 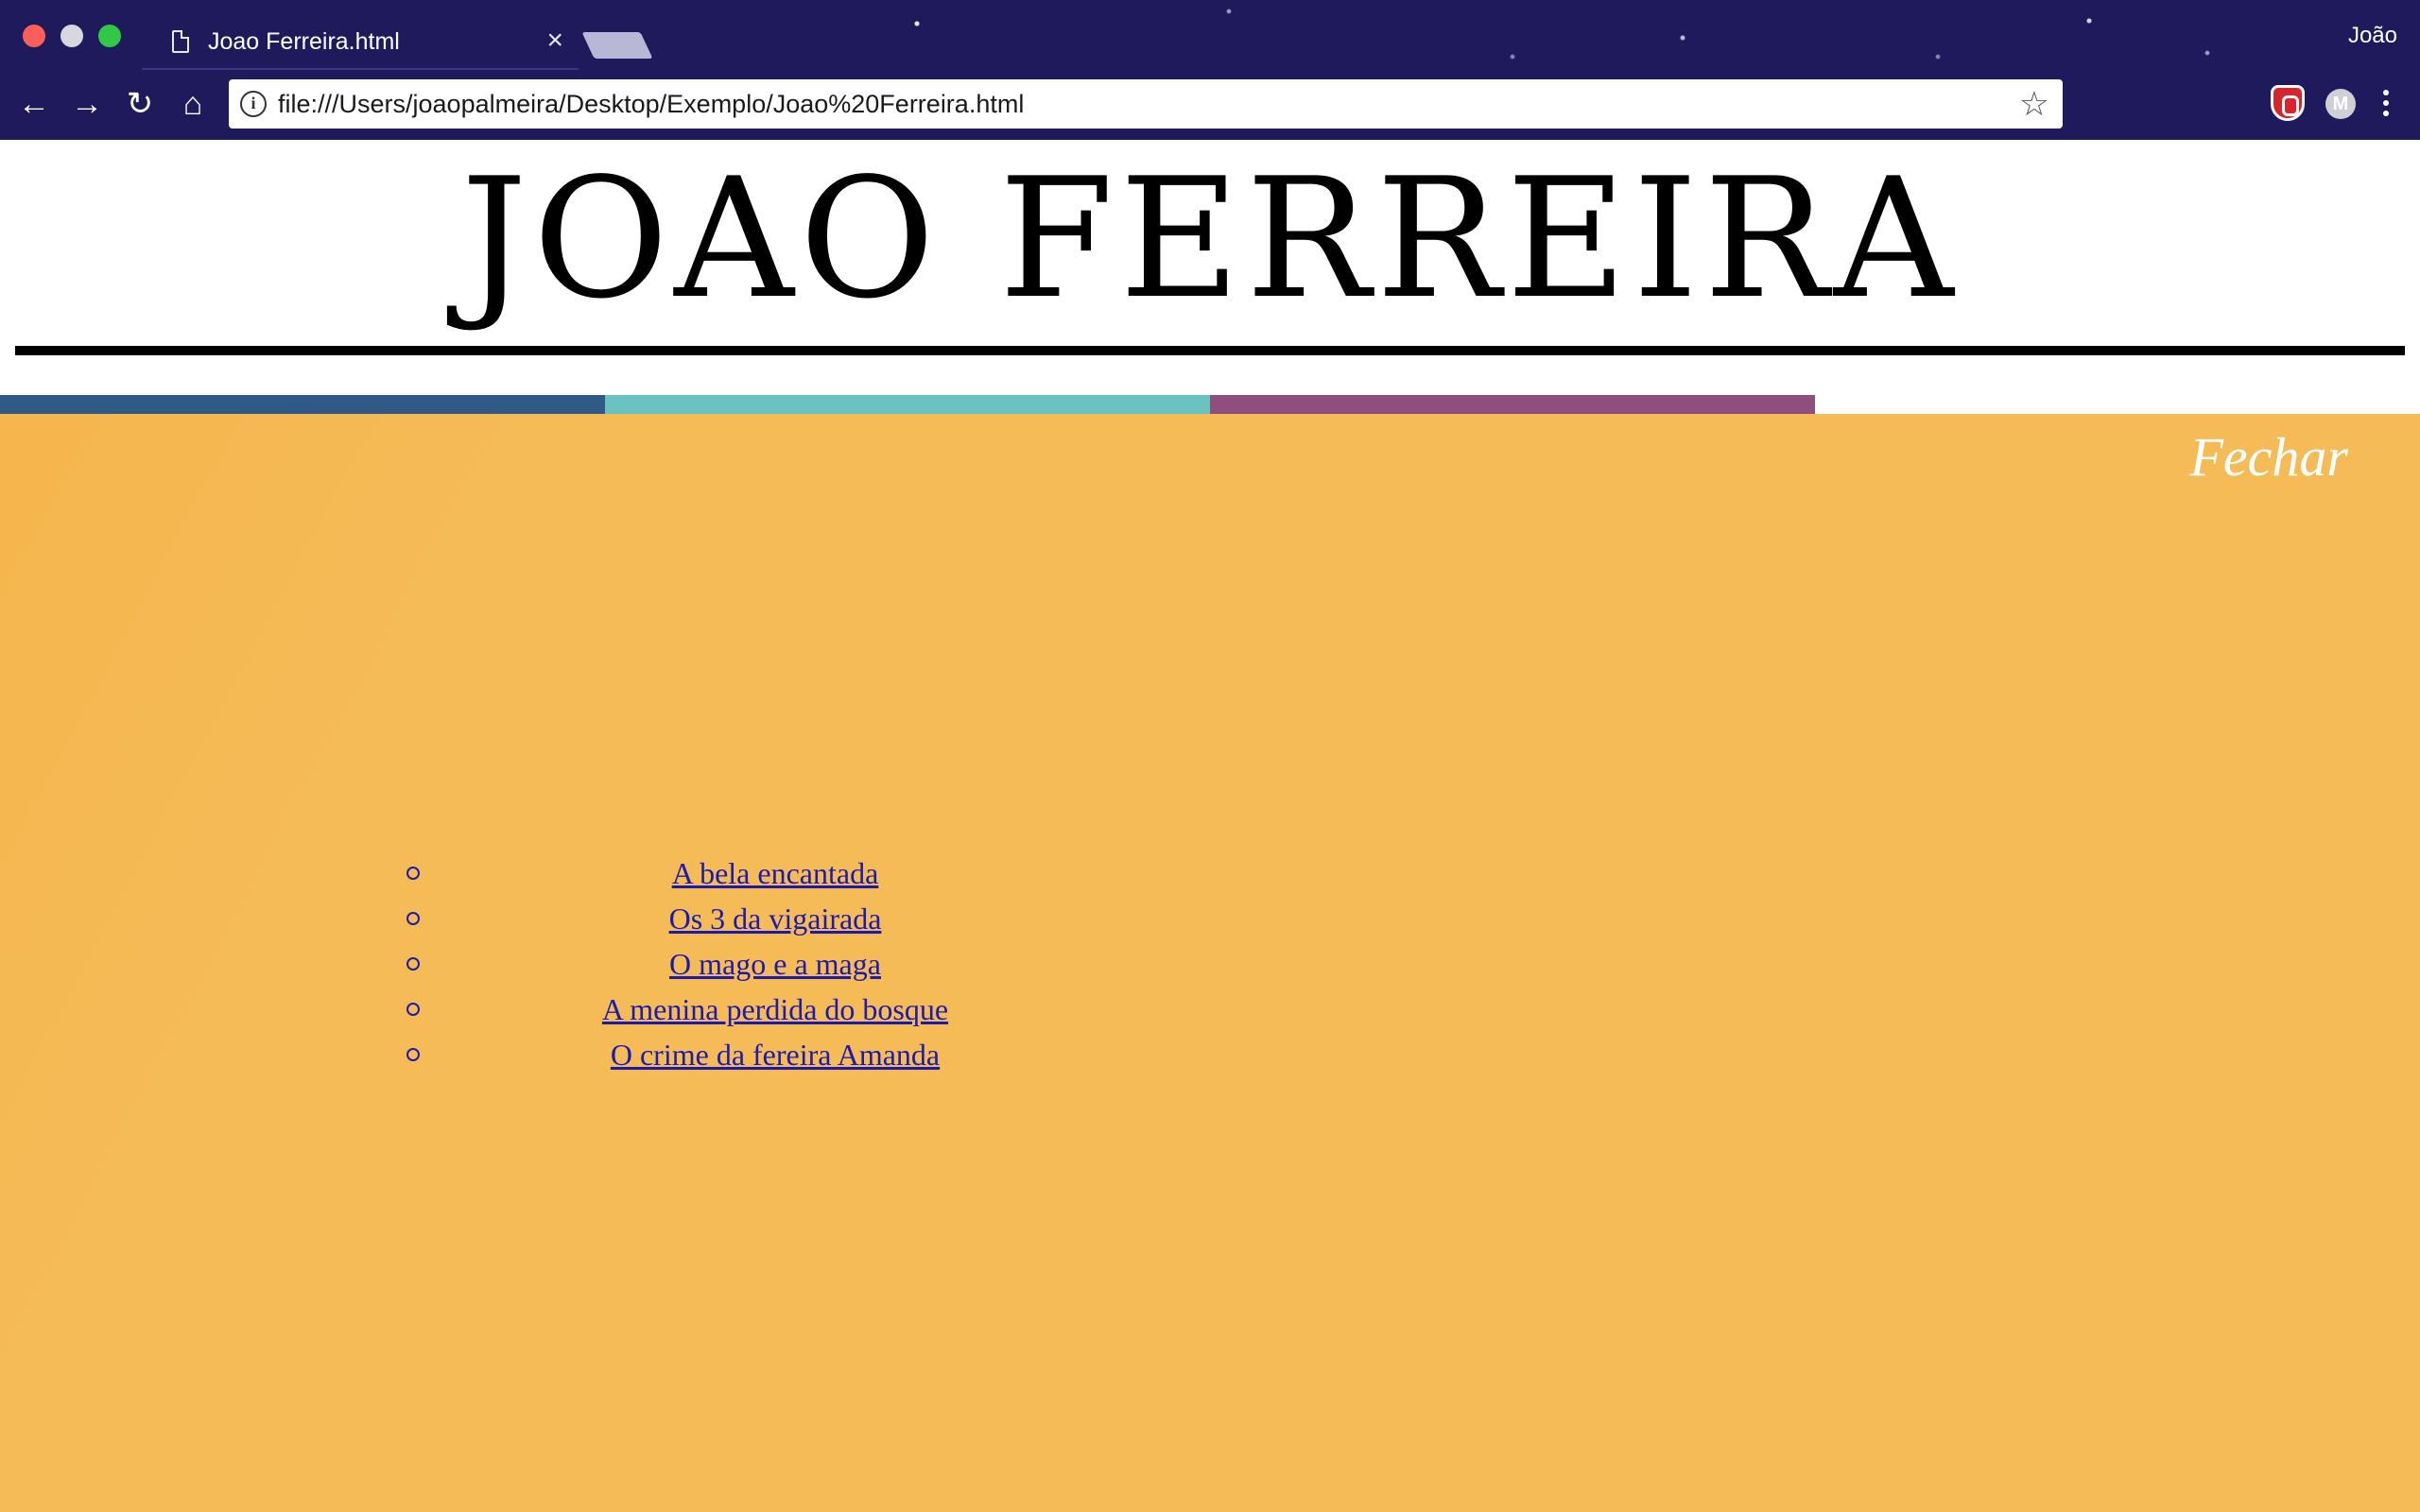 What do you see at coordinates (34, 104) in the screenshot?
I see `back-icon: ←` at bounding box center [34, 104].